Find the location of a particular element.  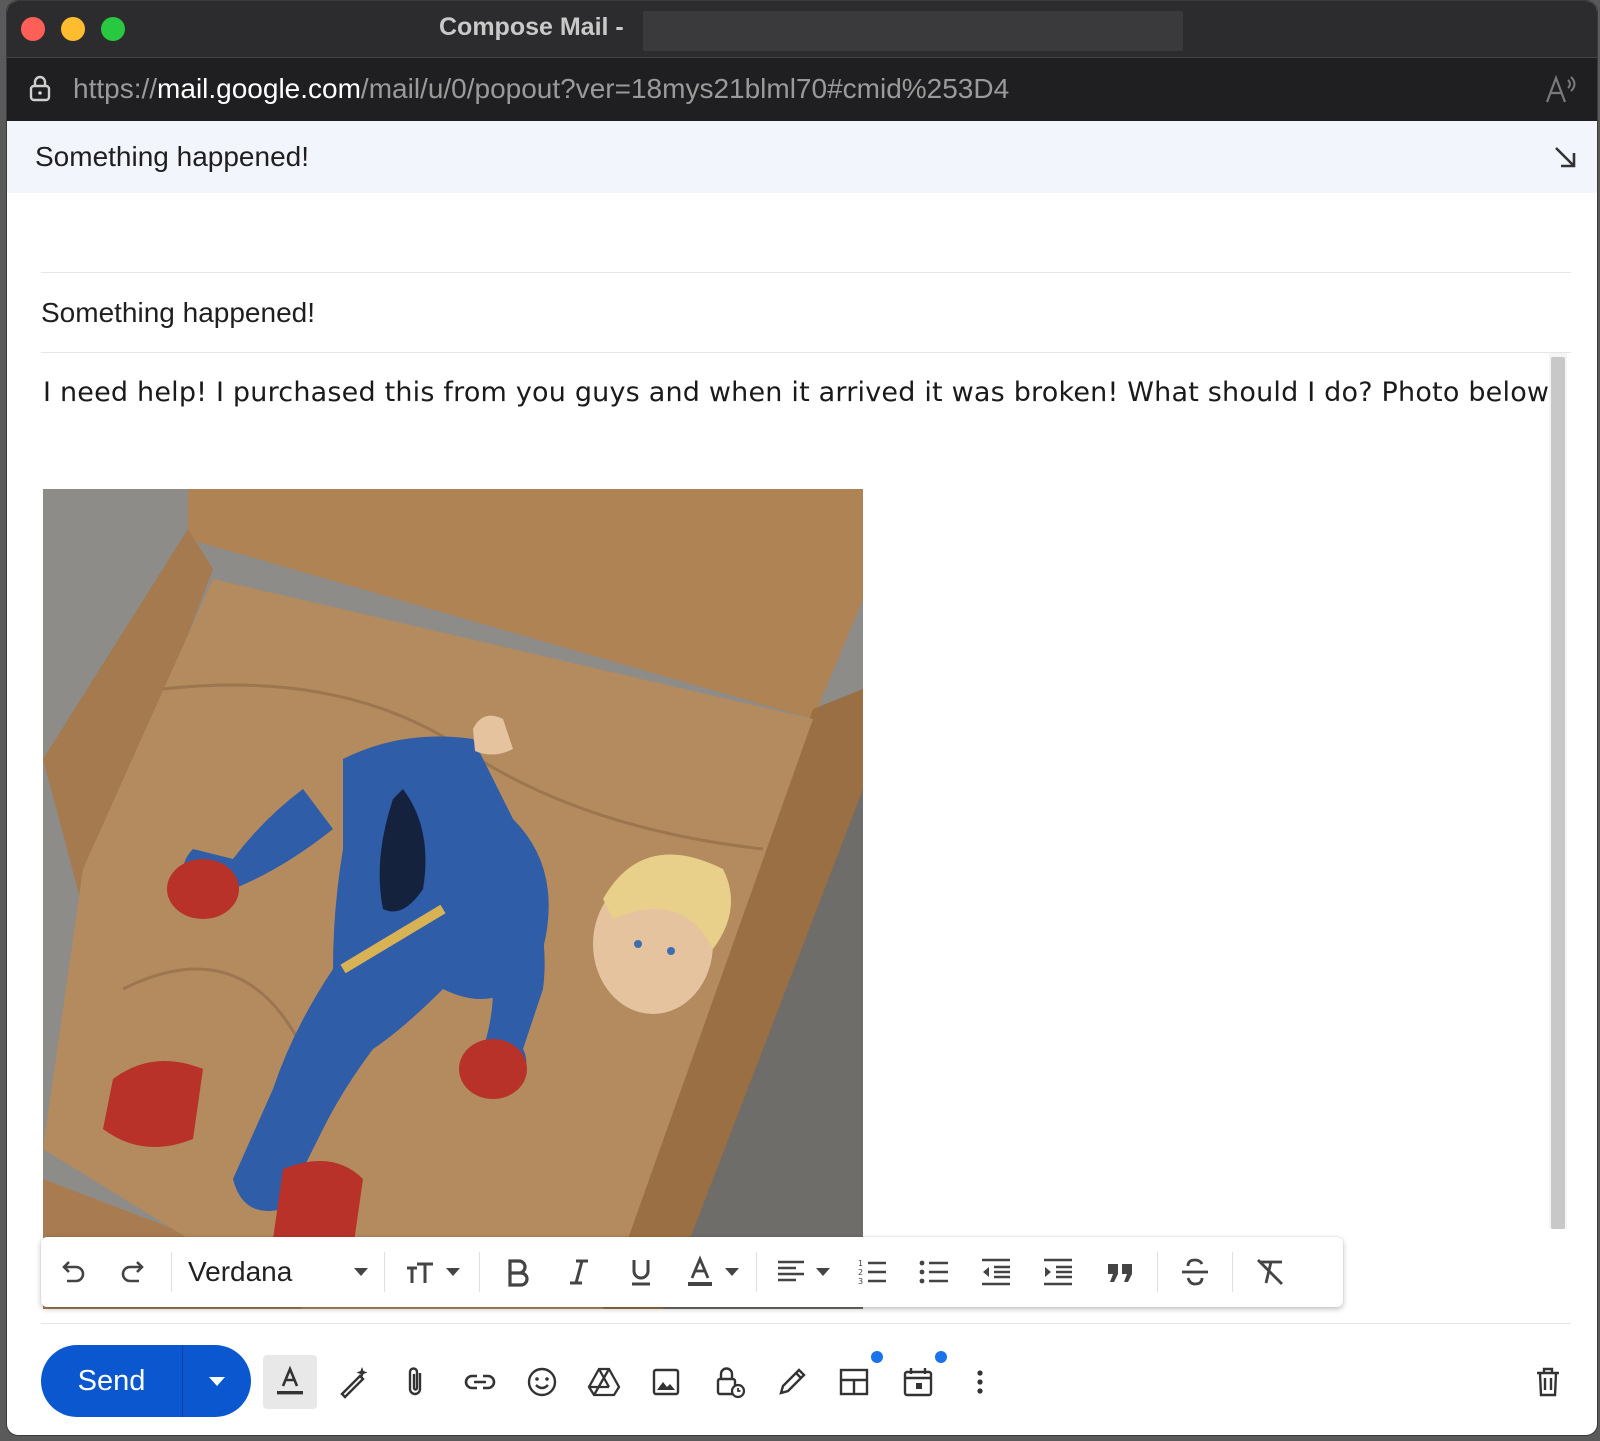

layouts-button is located at coordinates (855, 1380).